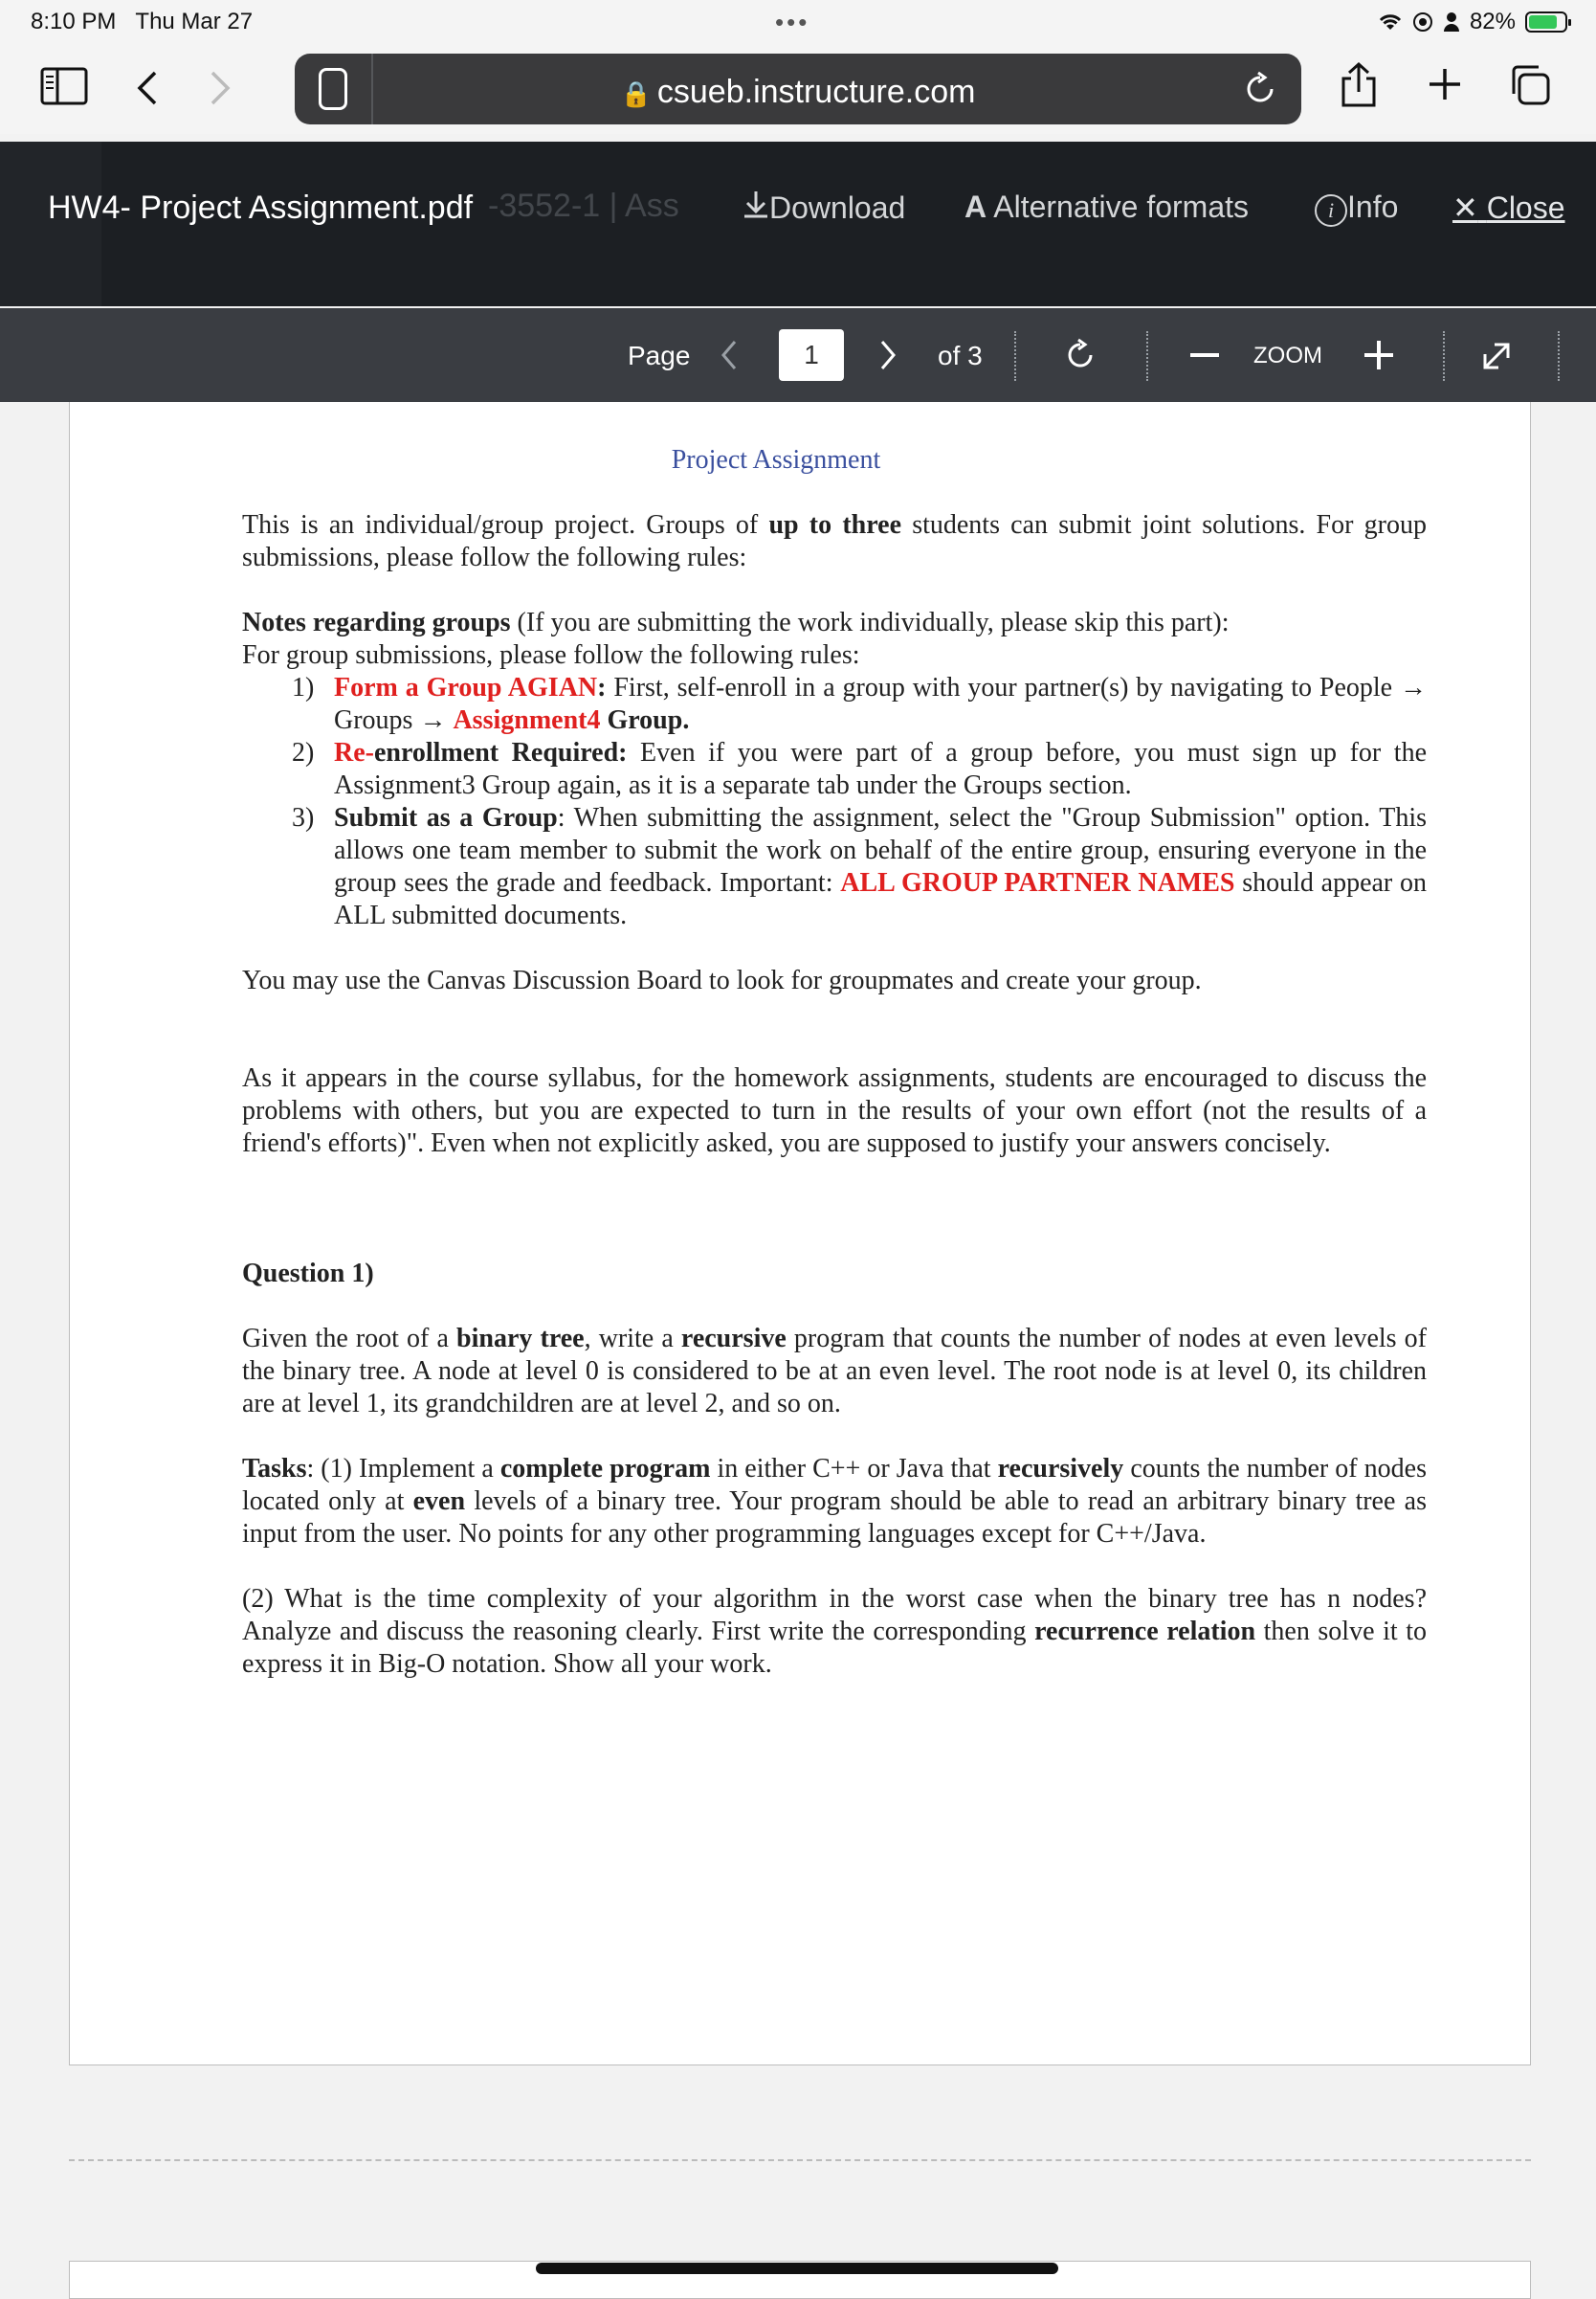  Describe the element at coordinates (1205, 355) in the screenshot. I see `zoom-out-icon` at that location.